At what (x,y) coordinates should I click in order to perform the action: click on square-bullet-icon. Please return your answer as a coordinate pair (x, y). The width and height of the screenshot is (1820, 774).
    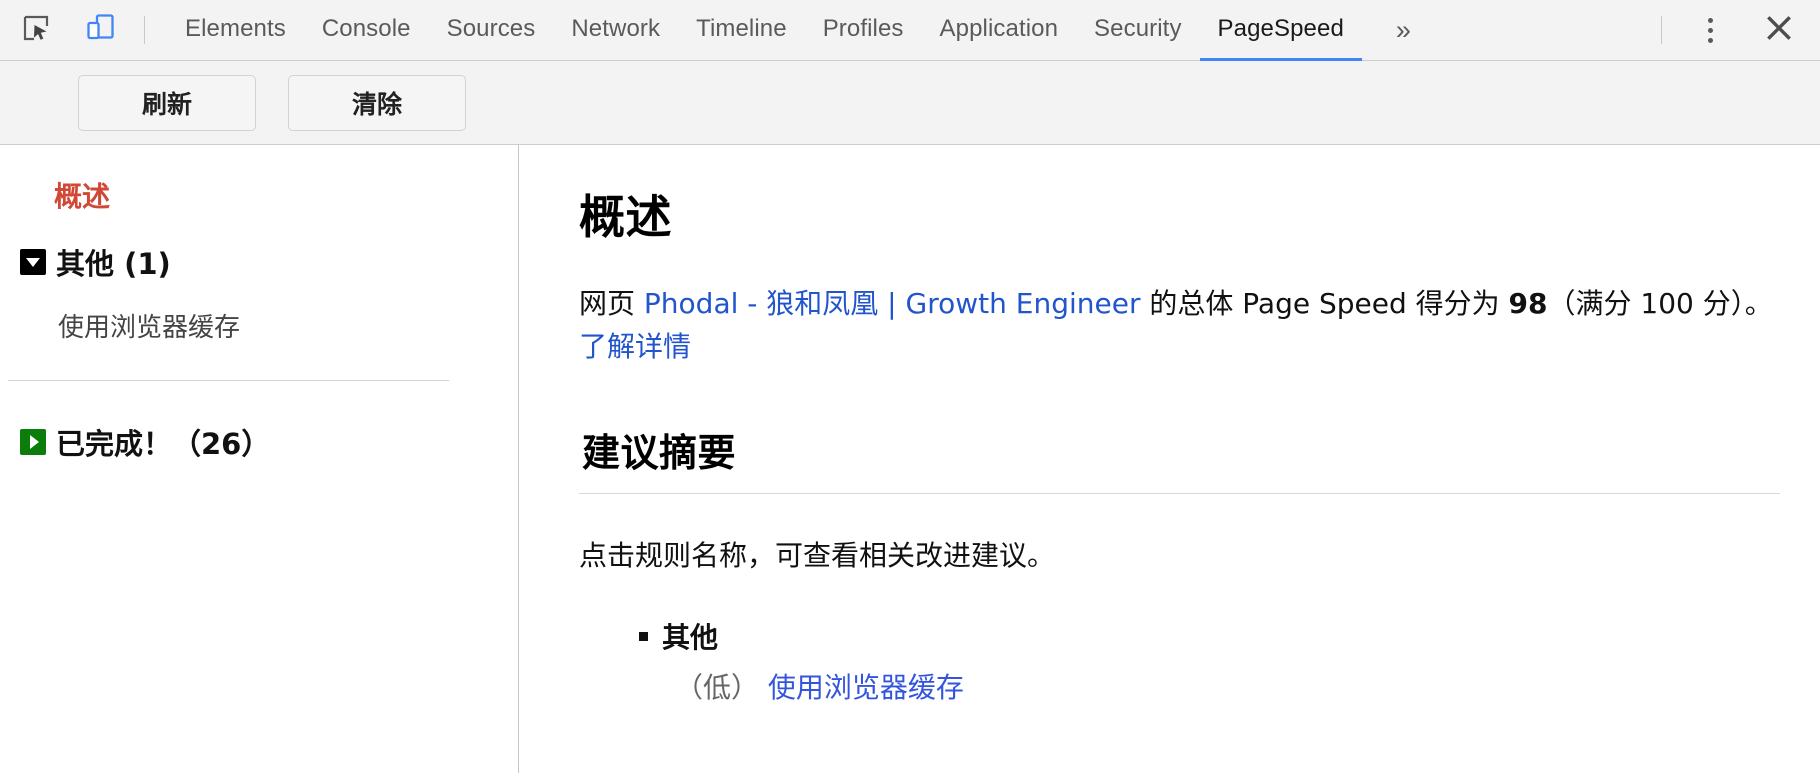
    Looking at the image, I should click on (643, 636).